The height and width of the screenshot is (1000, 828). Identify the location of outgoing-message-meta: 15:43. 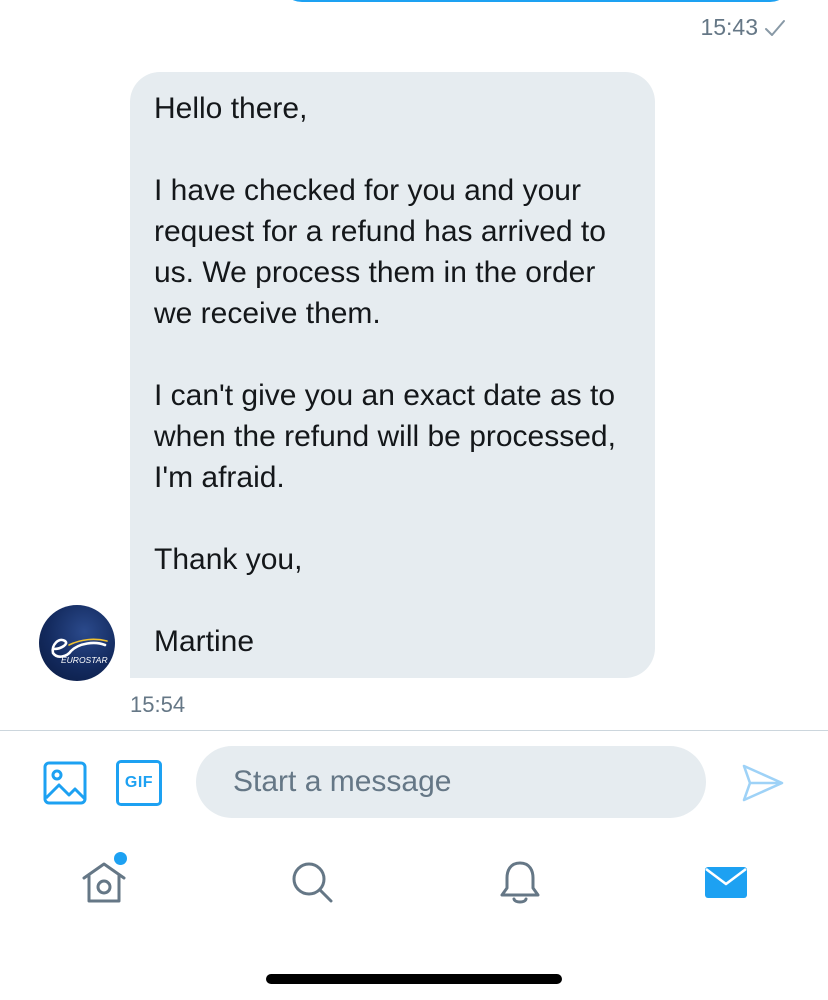
(743, 27).